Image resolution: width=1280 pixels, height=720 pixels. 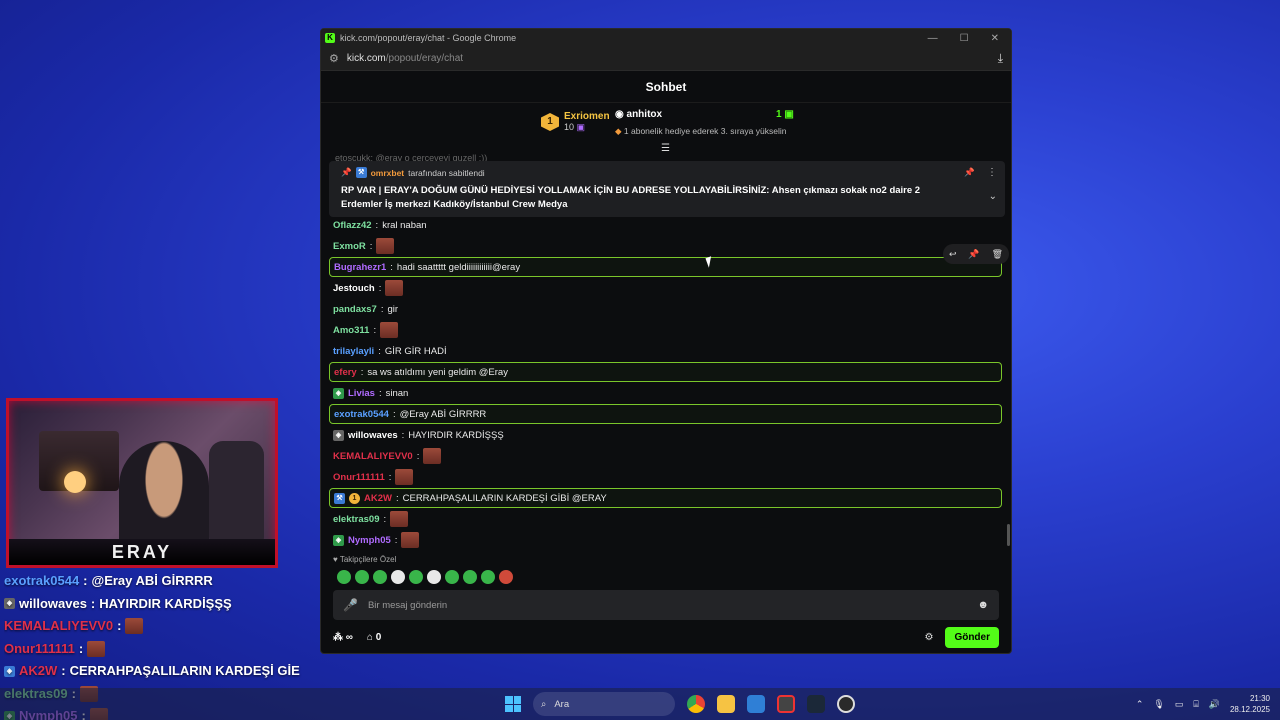 I want to click on overlay-chat-row: KEMALALIYEVV0:, so click(x=154, y=626).